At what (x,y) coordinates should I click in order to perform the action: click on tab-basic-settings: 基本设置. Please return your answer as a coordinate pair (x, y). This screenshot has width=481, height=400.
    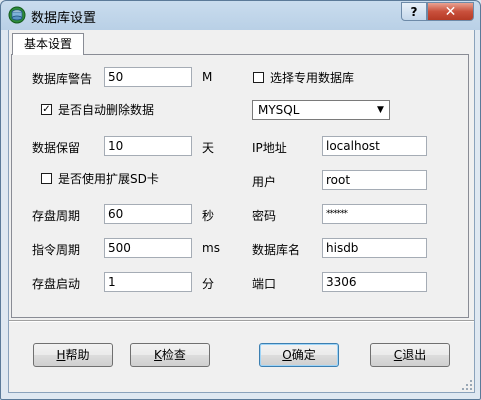
    Looking at the image, I should click on (48, 44).